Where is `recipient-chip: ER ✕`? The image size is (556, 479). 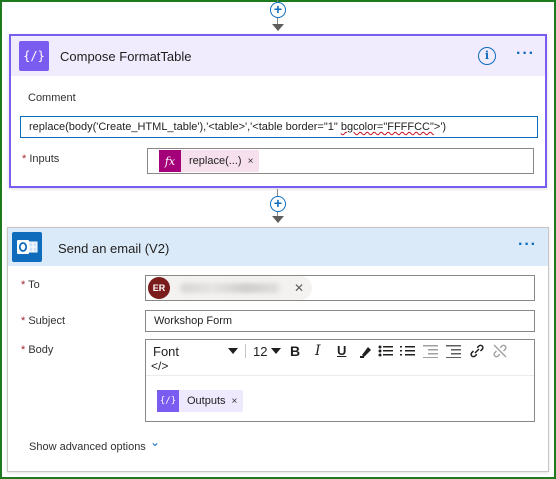 recipient-chip: ER ✕ is located at coordinates (230, 288).